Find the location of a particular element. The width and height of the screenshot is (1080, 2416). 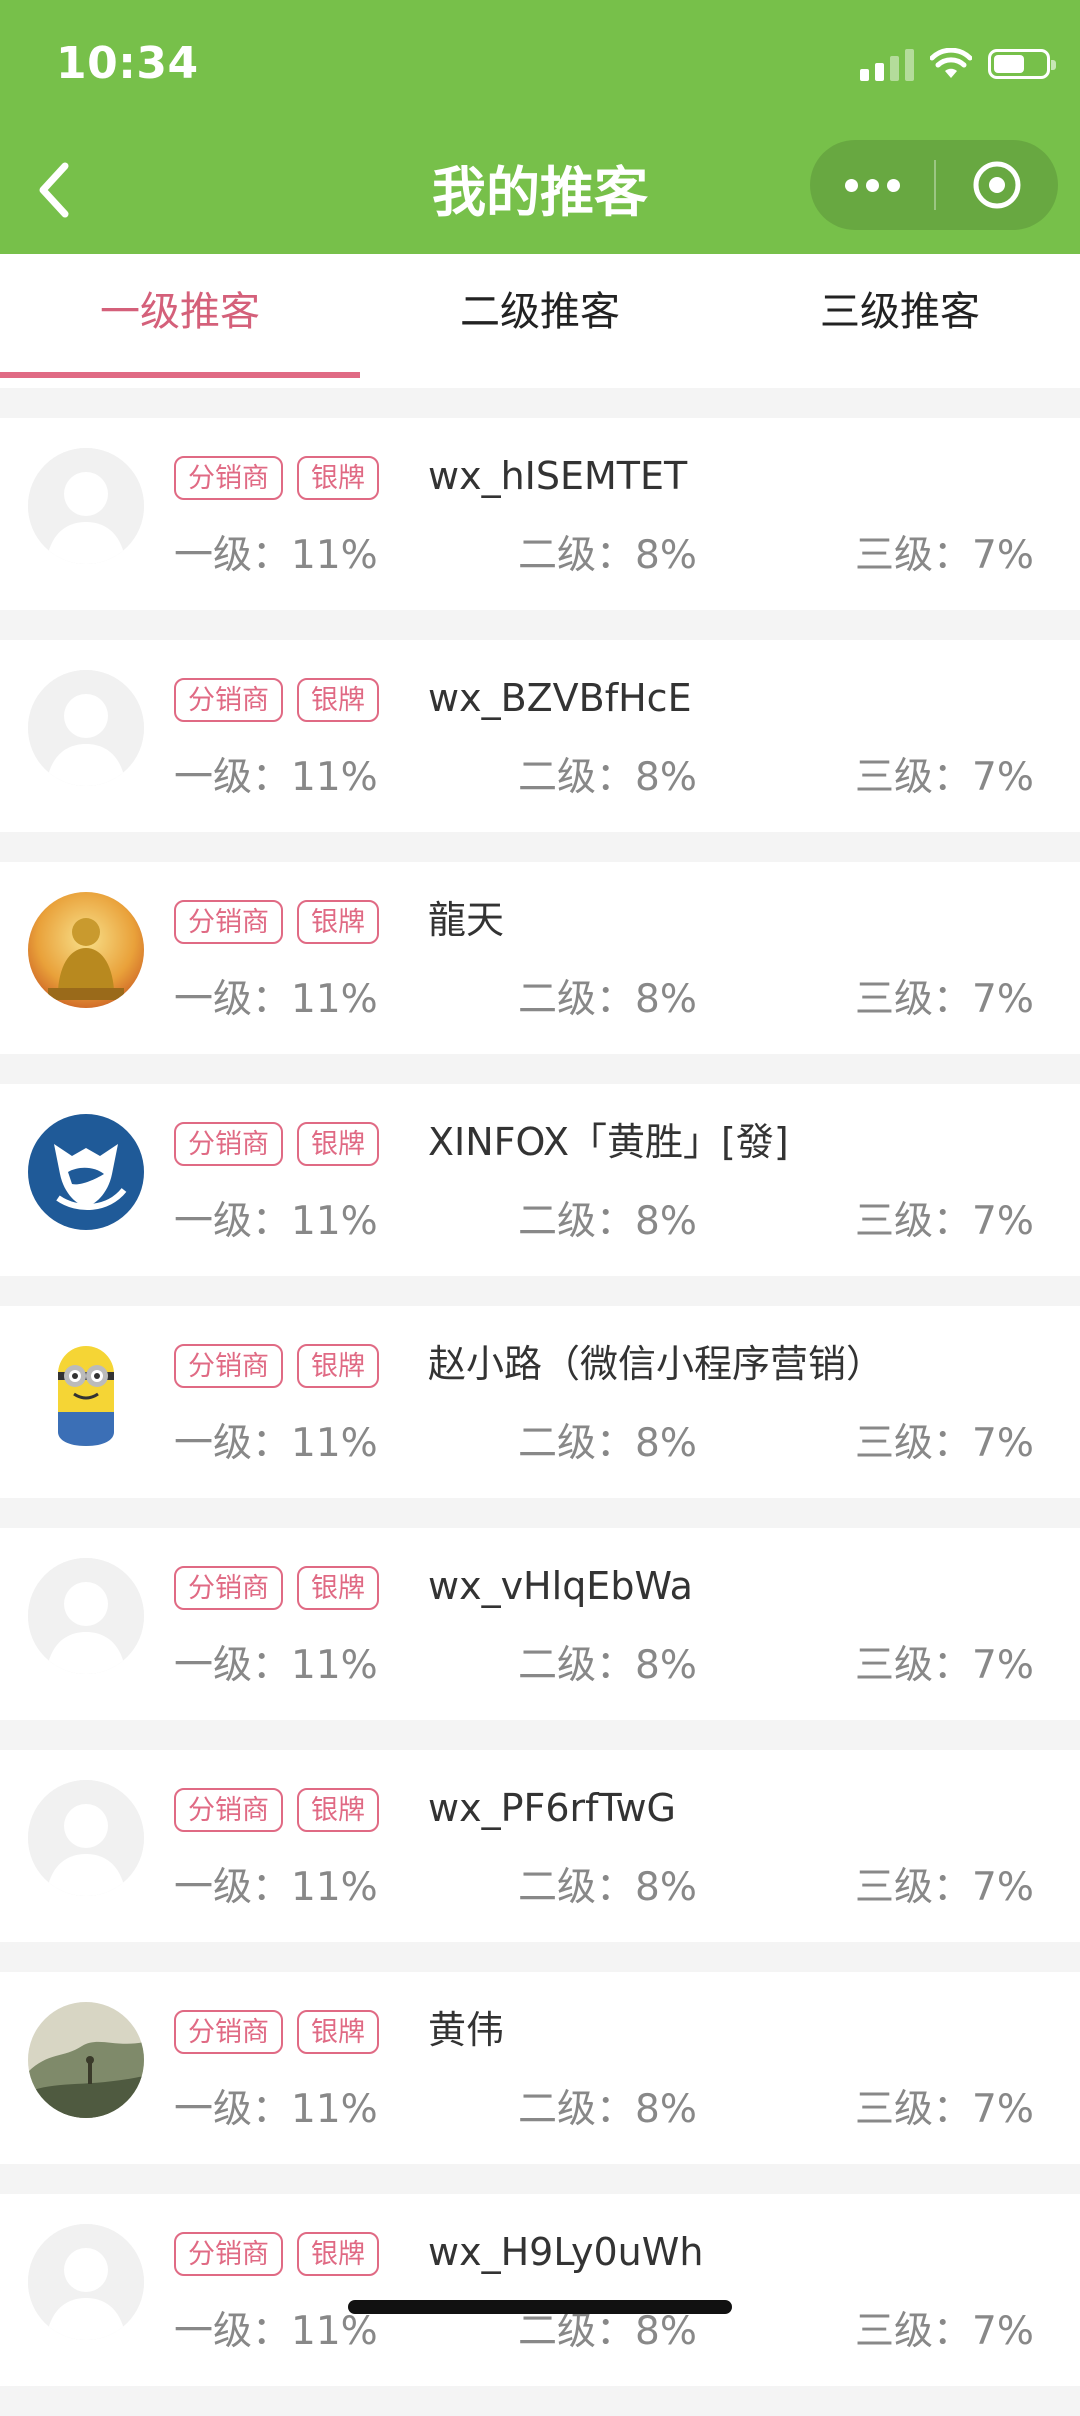

user-name: 龍天 is located at coordinates (466, 920).